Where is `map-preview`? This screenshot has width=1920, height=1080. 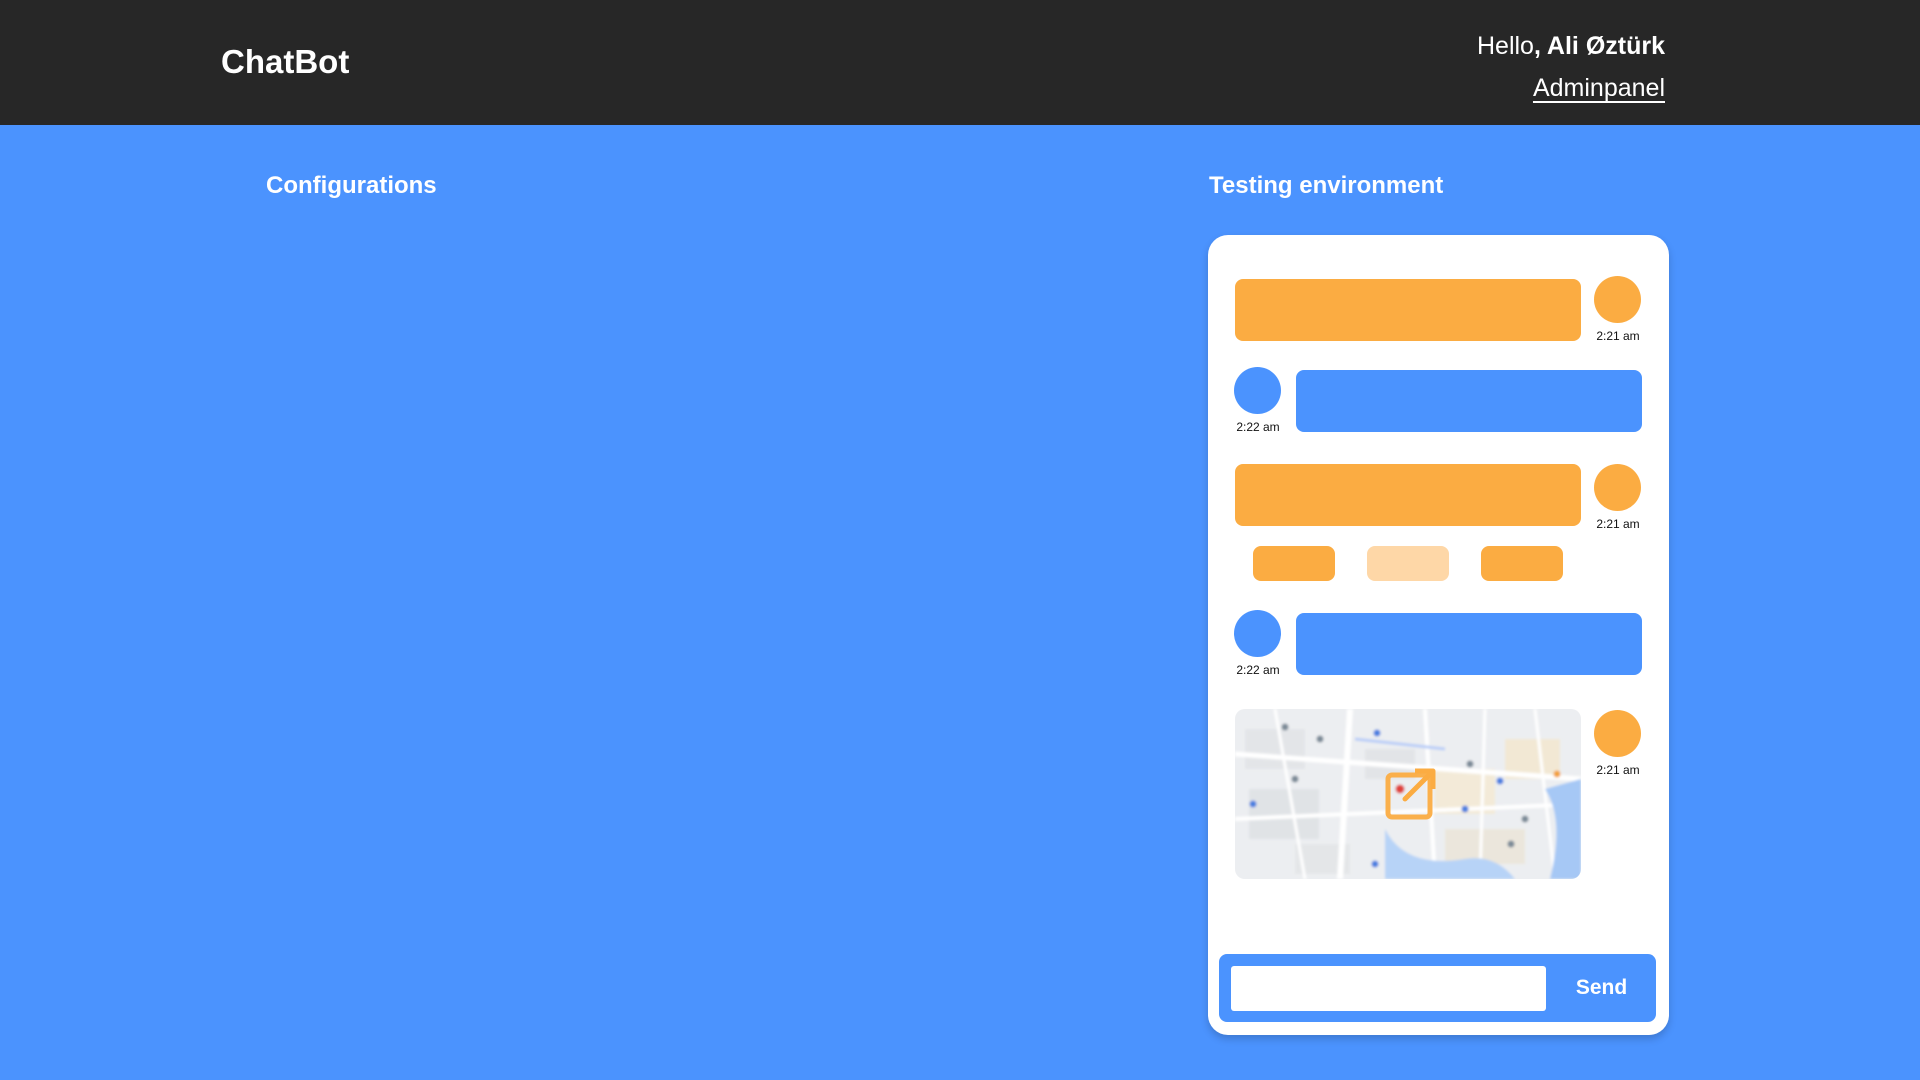 map-preview is located at coordinates (1408, 794).